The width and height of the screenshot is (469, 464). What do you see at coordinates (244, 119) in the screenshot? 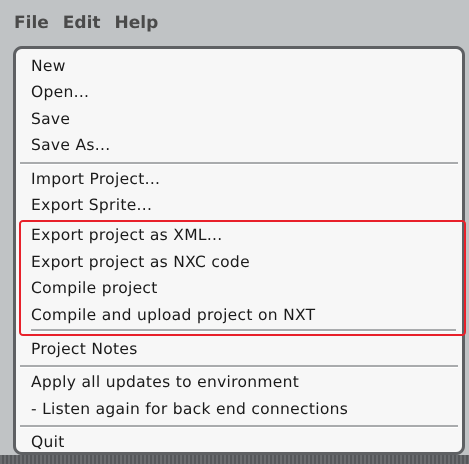
I see `menu-item: Save` at bounding box center [244, 119].